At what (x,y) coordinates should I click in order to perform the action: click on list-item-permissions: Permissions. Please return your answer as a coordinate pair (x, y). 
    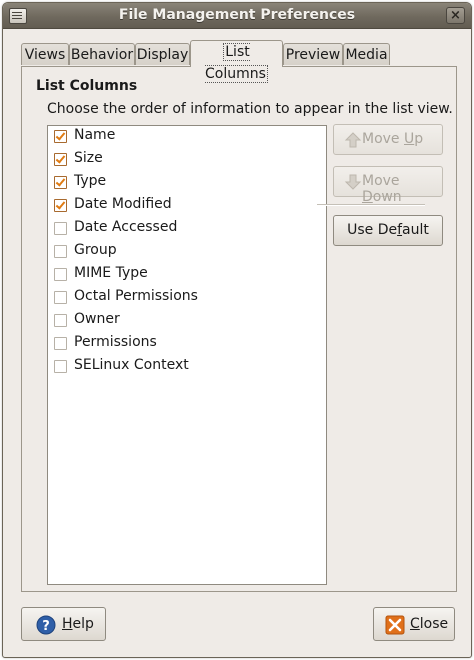
    Looking at the image, I should click on (187, 344).